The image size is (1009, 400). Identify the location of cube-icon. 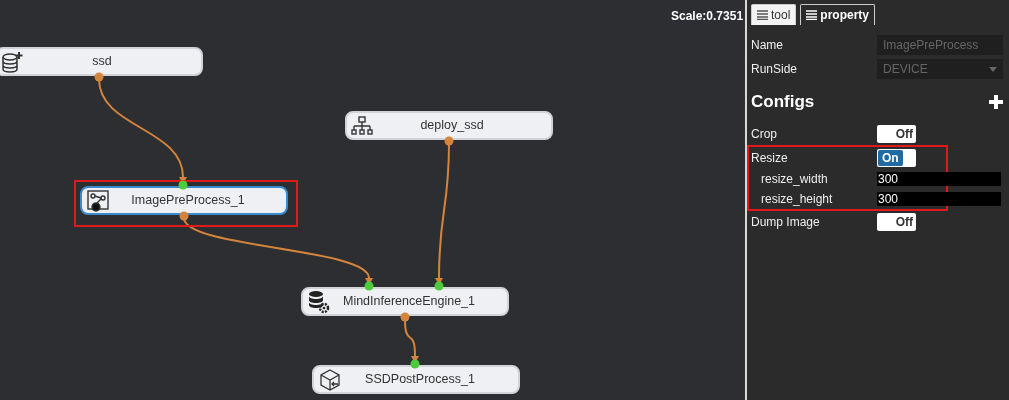
(330, 379).